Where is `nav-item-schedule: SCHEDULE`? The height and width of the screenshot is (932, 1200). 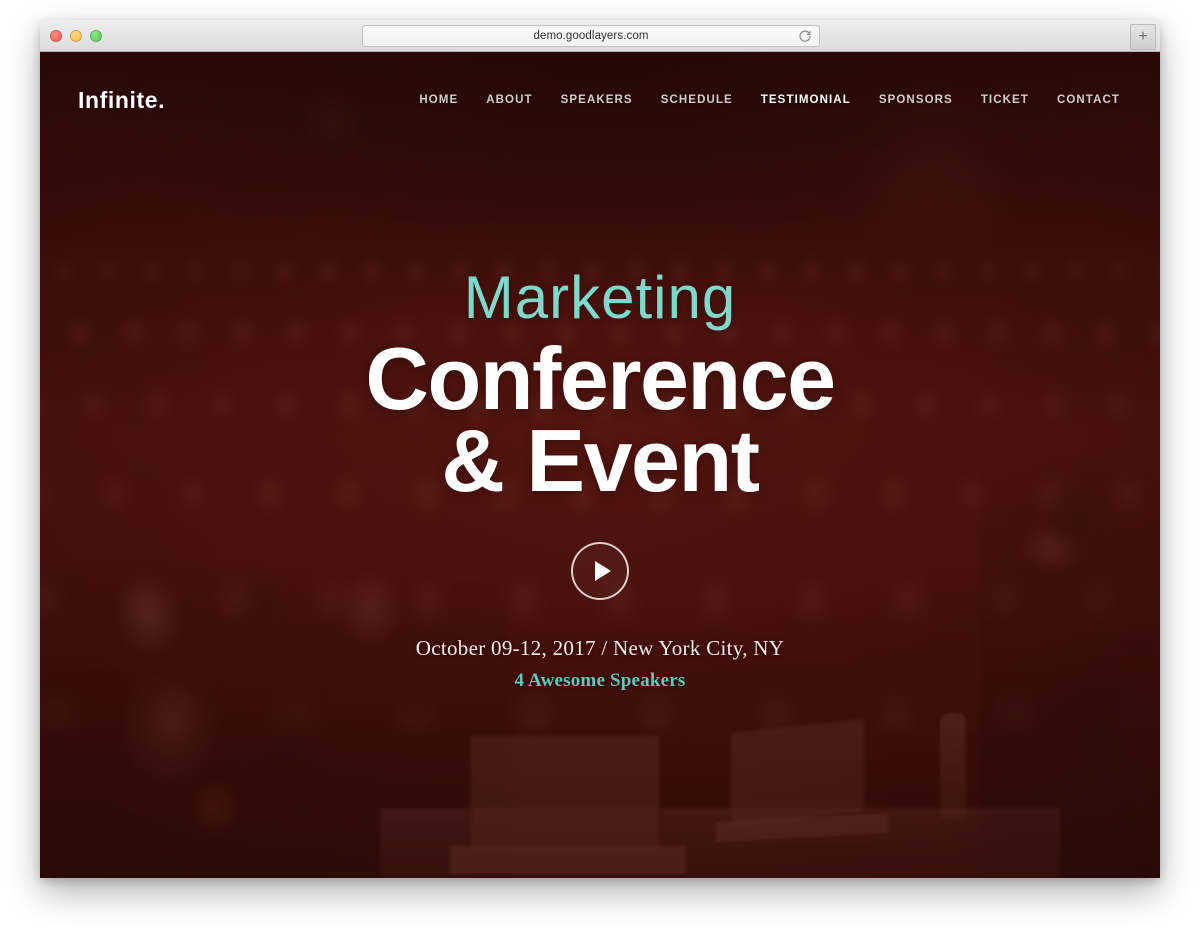 nav-item-schedule: SCHEDULE is located at coordinates (697, 100).